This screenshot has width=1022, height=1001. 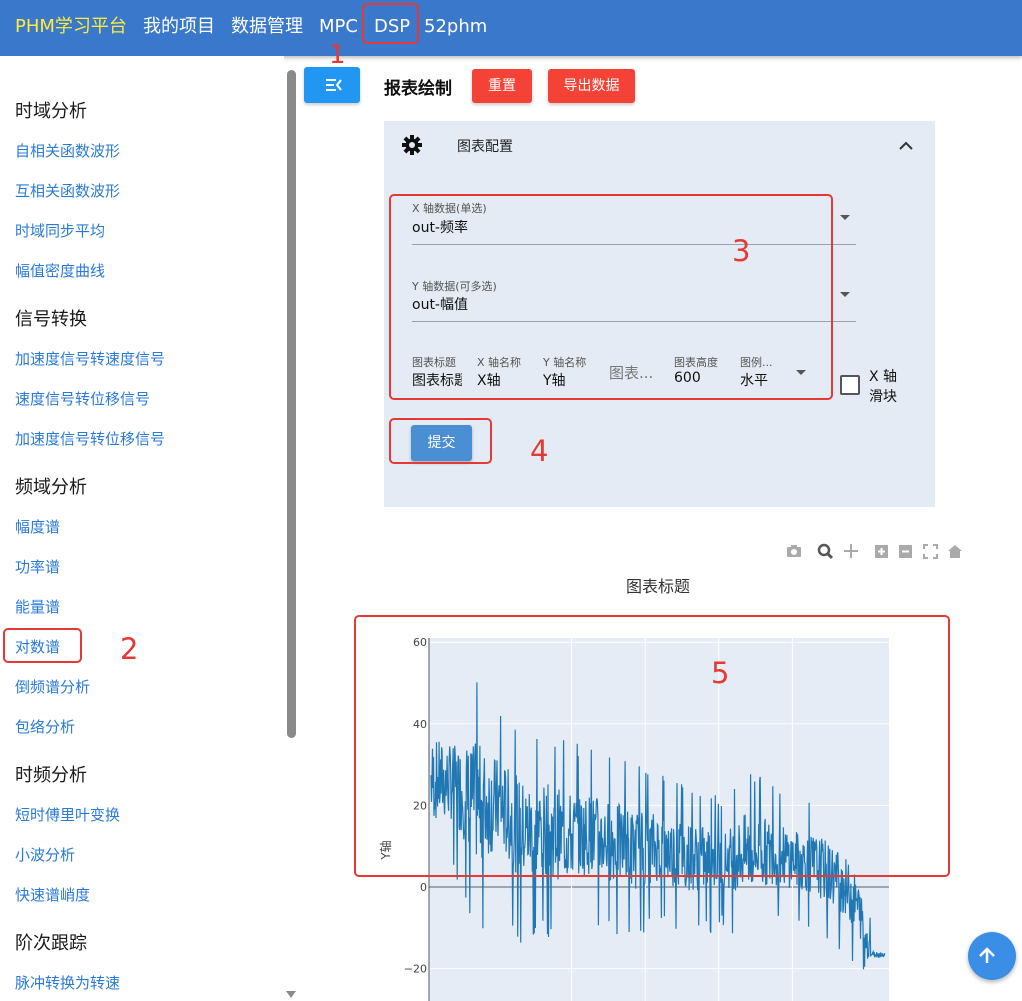 What do you see at coordinates (906, 145) in the screenshot?
I see `chevron-up-icon` at bounding box center [906, 145].